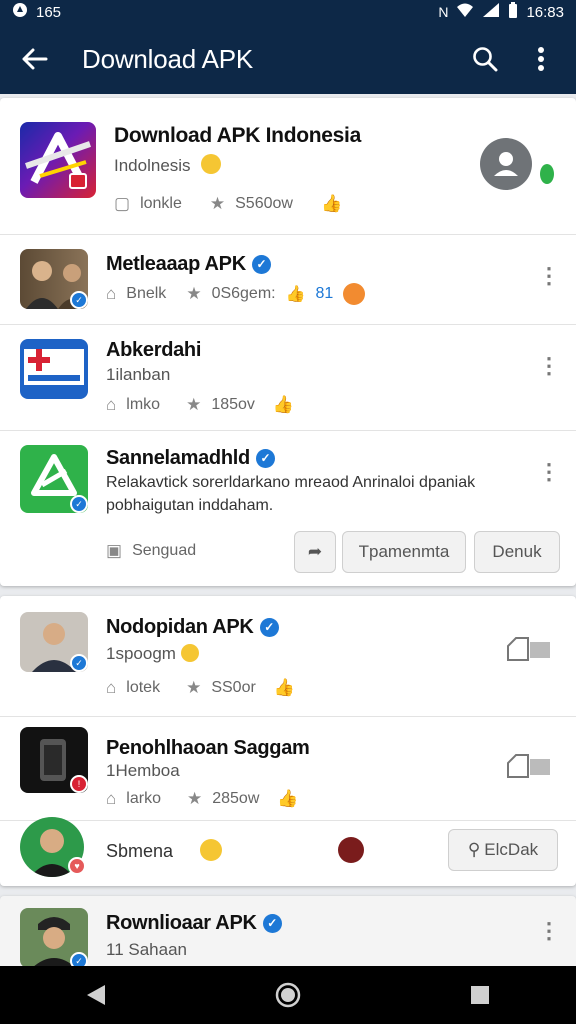  I want to click on page-title: Download APK, so click(168, 58).